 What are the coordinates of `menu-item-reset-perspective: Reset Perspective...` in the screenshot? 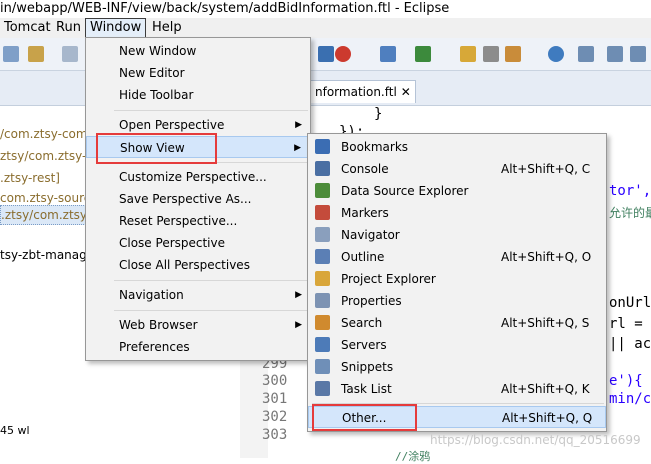 It's located at (198, 221).